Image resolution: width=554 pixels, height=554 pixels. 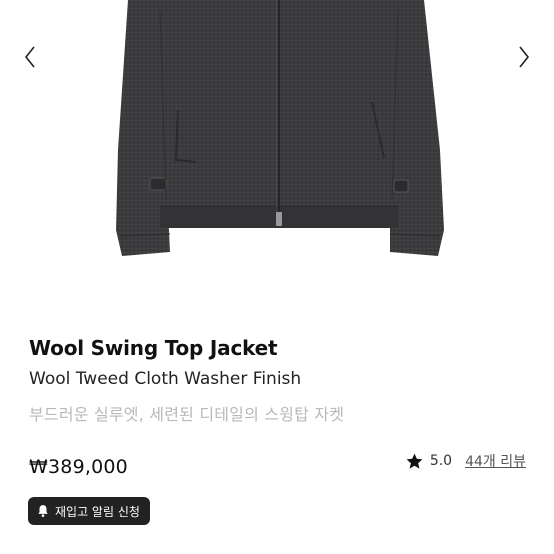 I want to click on restock-button-label: 재입고 알림 신청, so click(x=97, y=511).